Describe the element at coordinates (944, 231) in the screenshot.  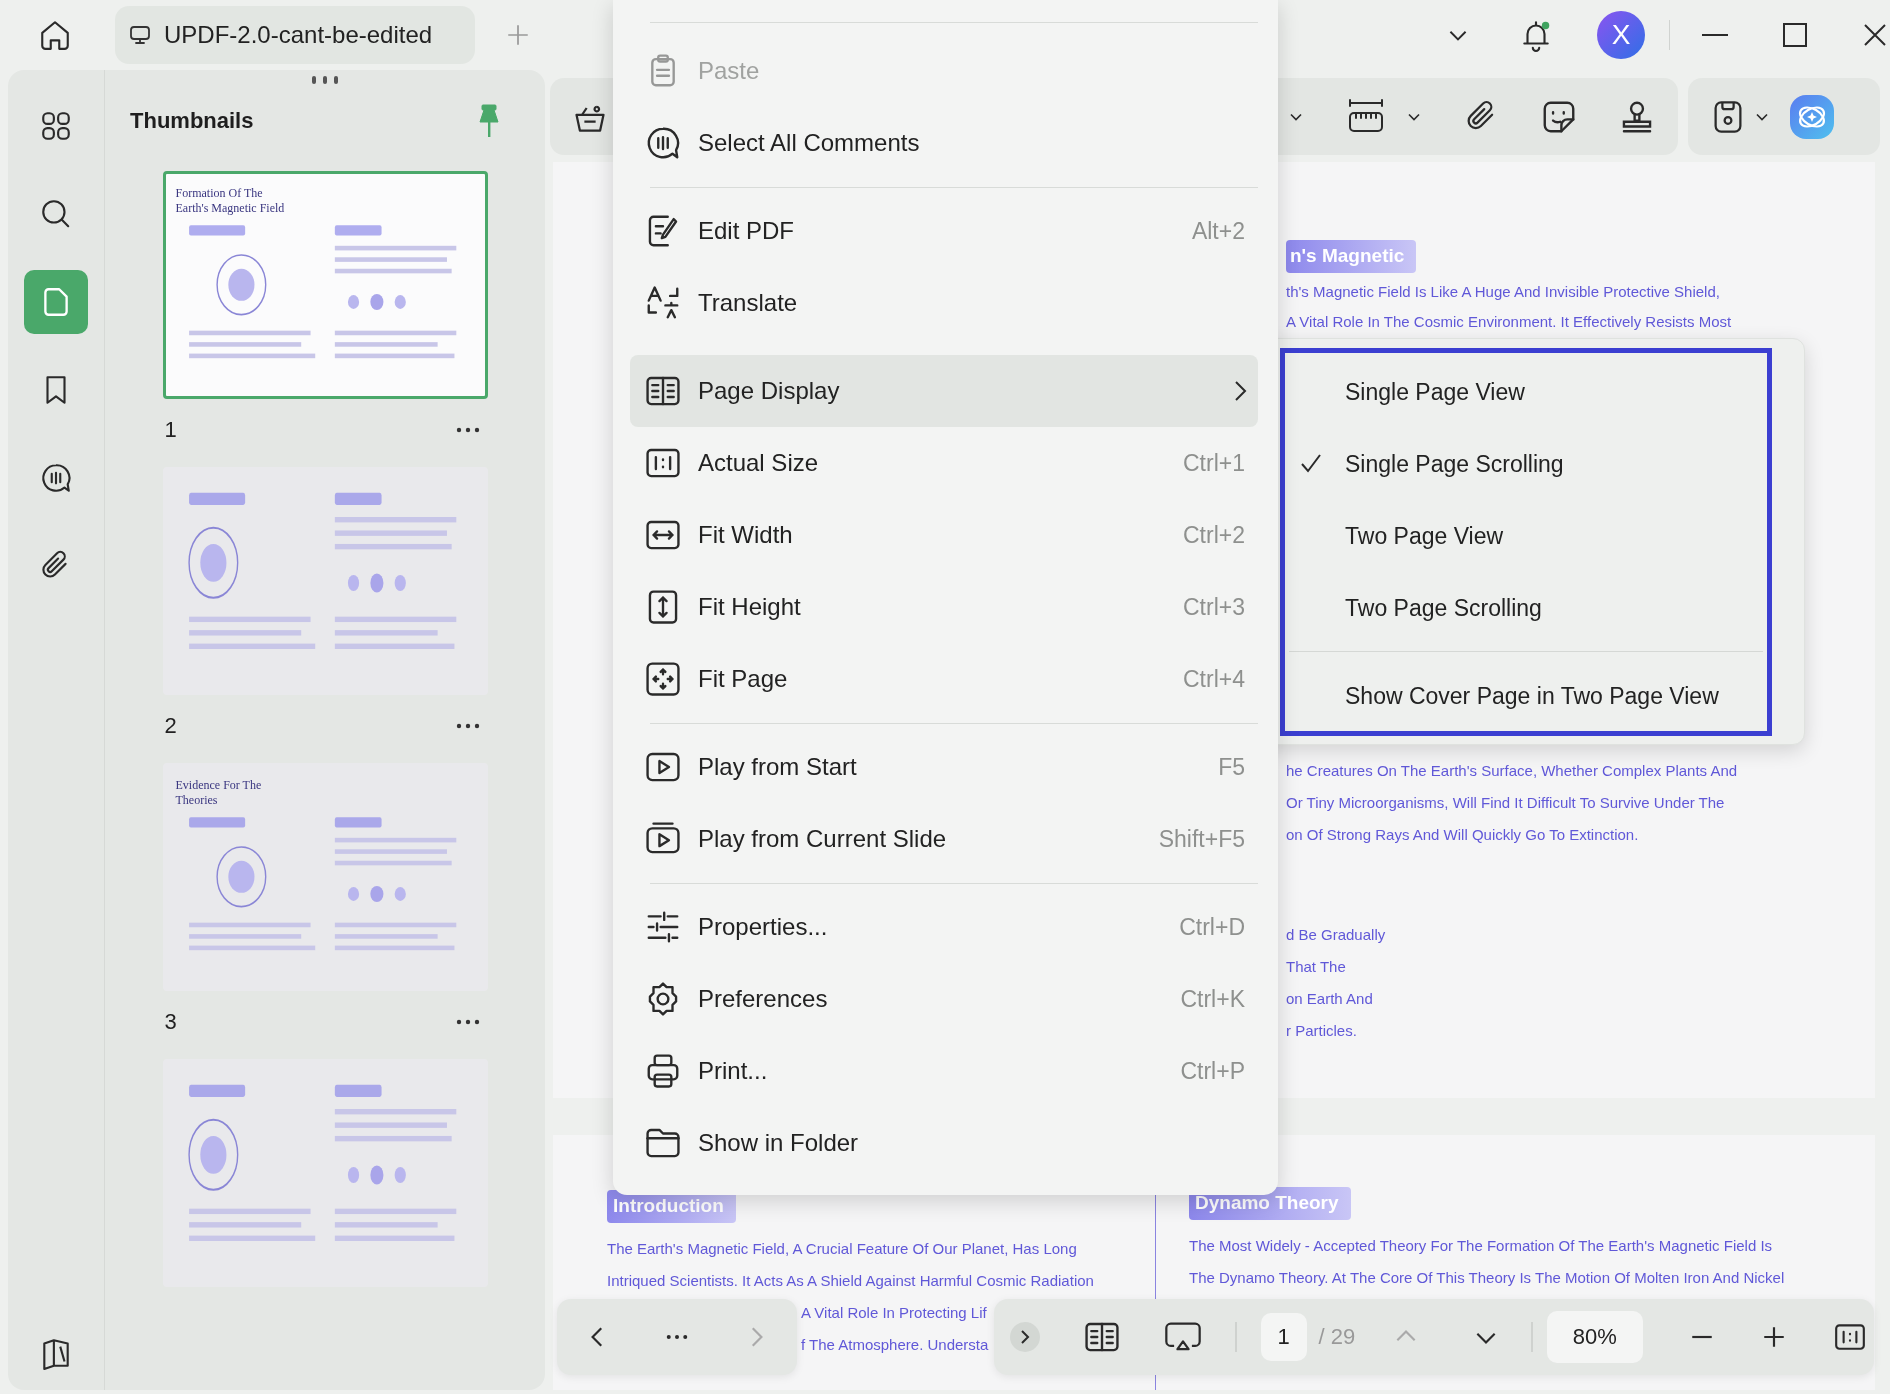
I see `menu-item: Edit PDF Alt+2` at that location.